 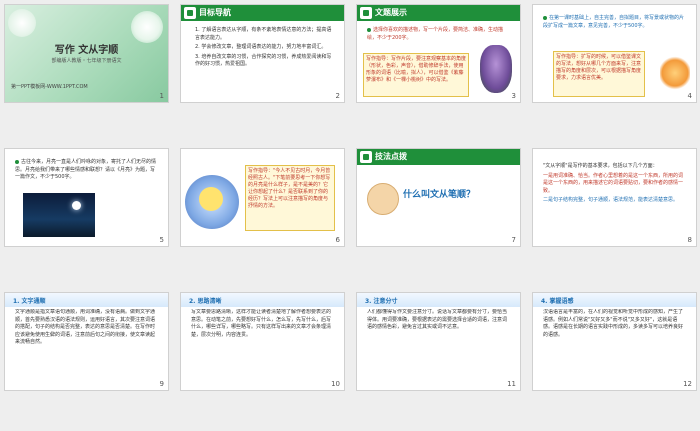 I want to click on slide-header: 文题展示, so click(x=438, y=13).